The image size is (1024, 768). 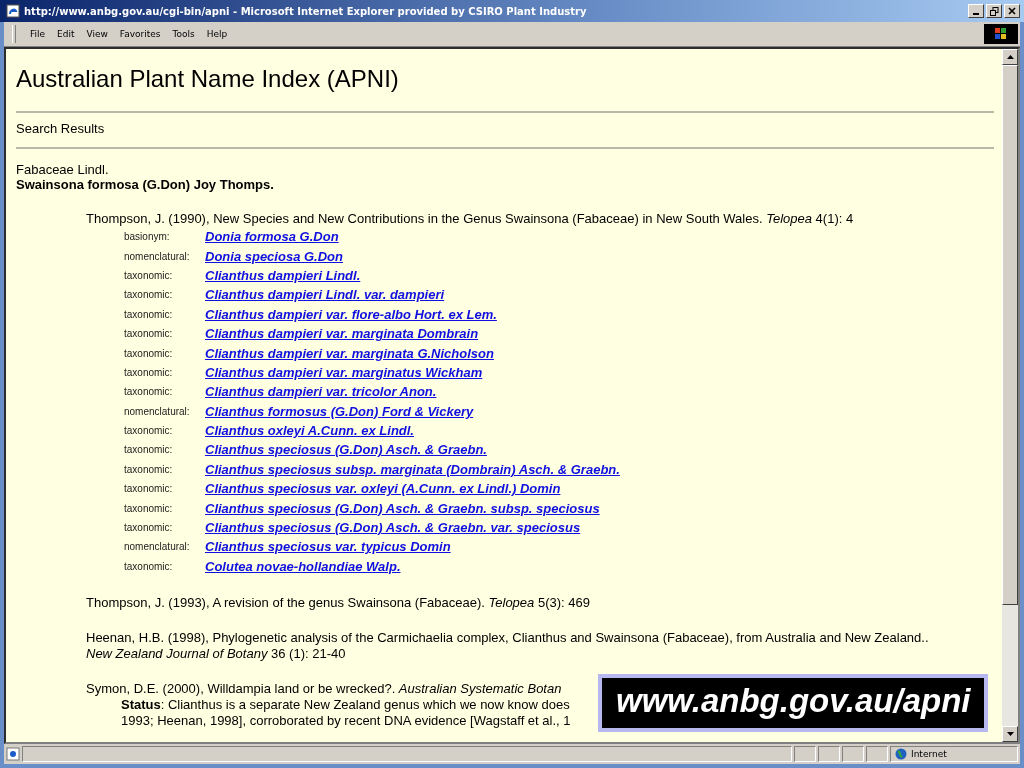 What do you see at coordinates (976, 11) in the screenshot?
I see `minimize-button` at bounding box center [976, 11].